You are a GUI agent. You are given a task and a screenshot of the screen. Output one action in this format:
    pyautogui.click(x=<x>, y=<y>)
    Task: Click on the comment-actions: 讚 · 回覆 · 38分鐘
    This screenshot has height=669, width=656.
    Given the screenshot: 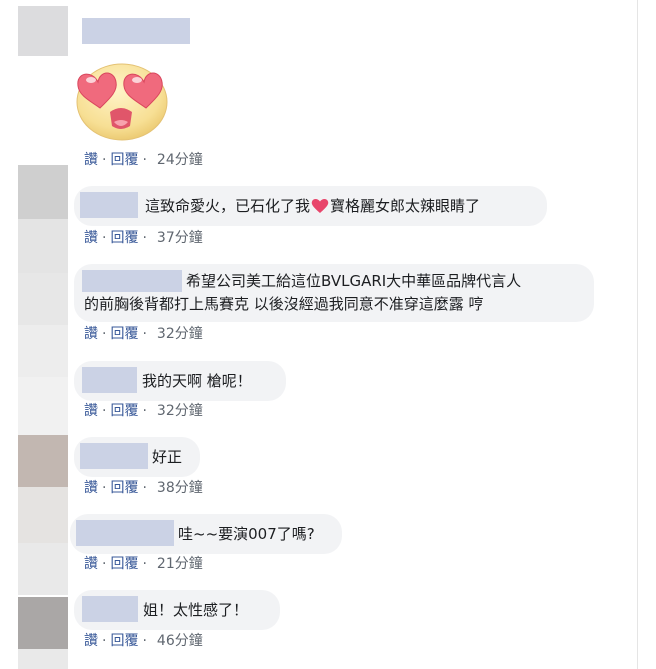 What is the action you would take?
    pyautogui.click(x=143, y=488)
    